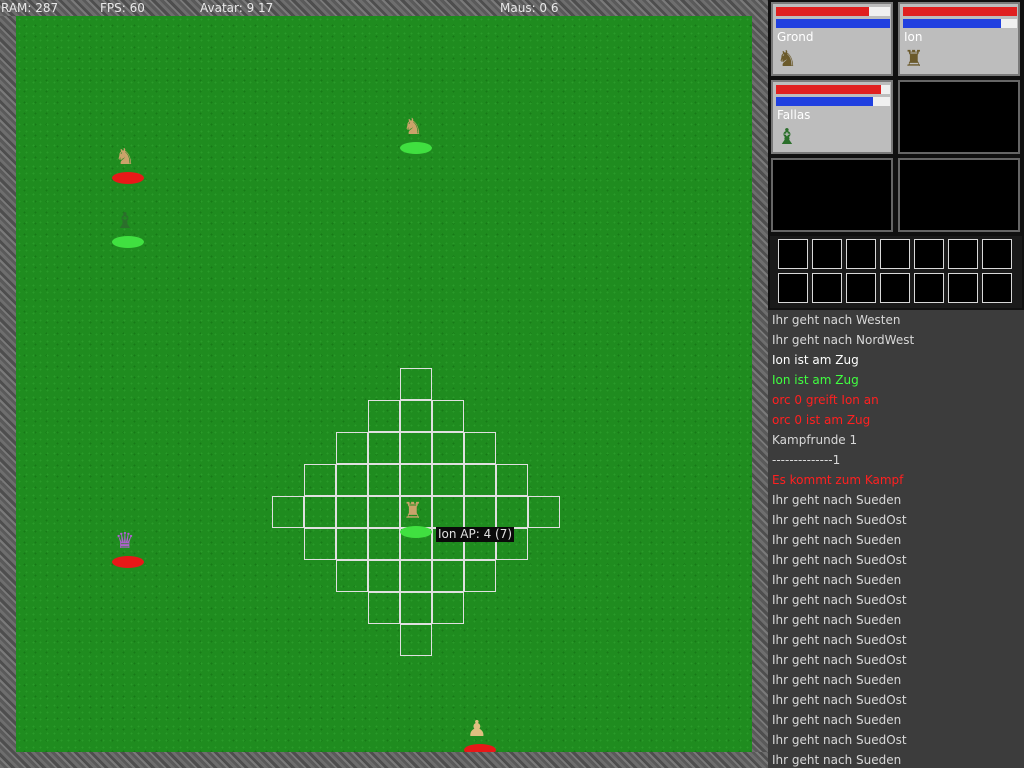 The width and height of the screenshot is (1024, 768). I want to click on mouse-position-readout: Maus: 0 6, so click(529, 8).